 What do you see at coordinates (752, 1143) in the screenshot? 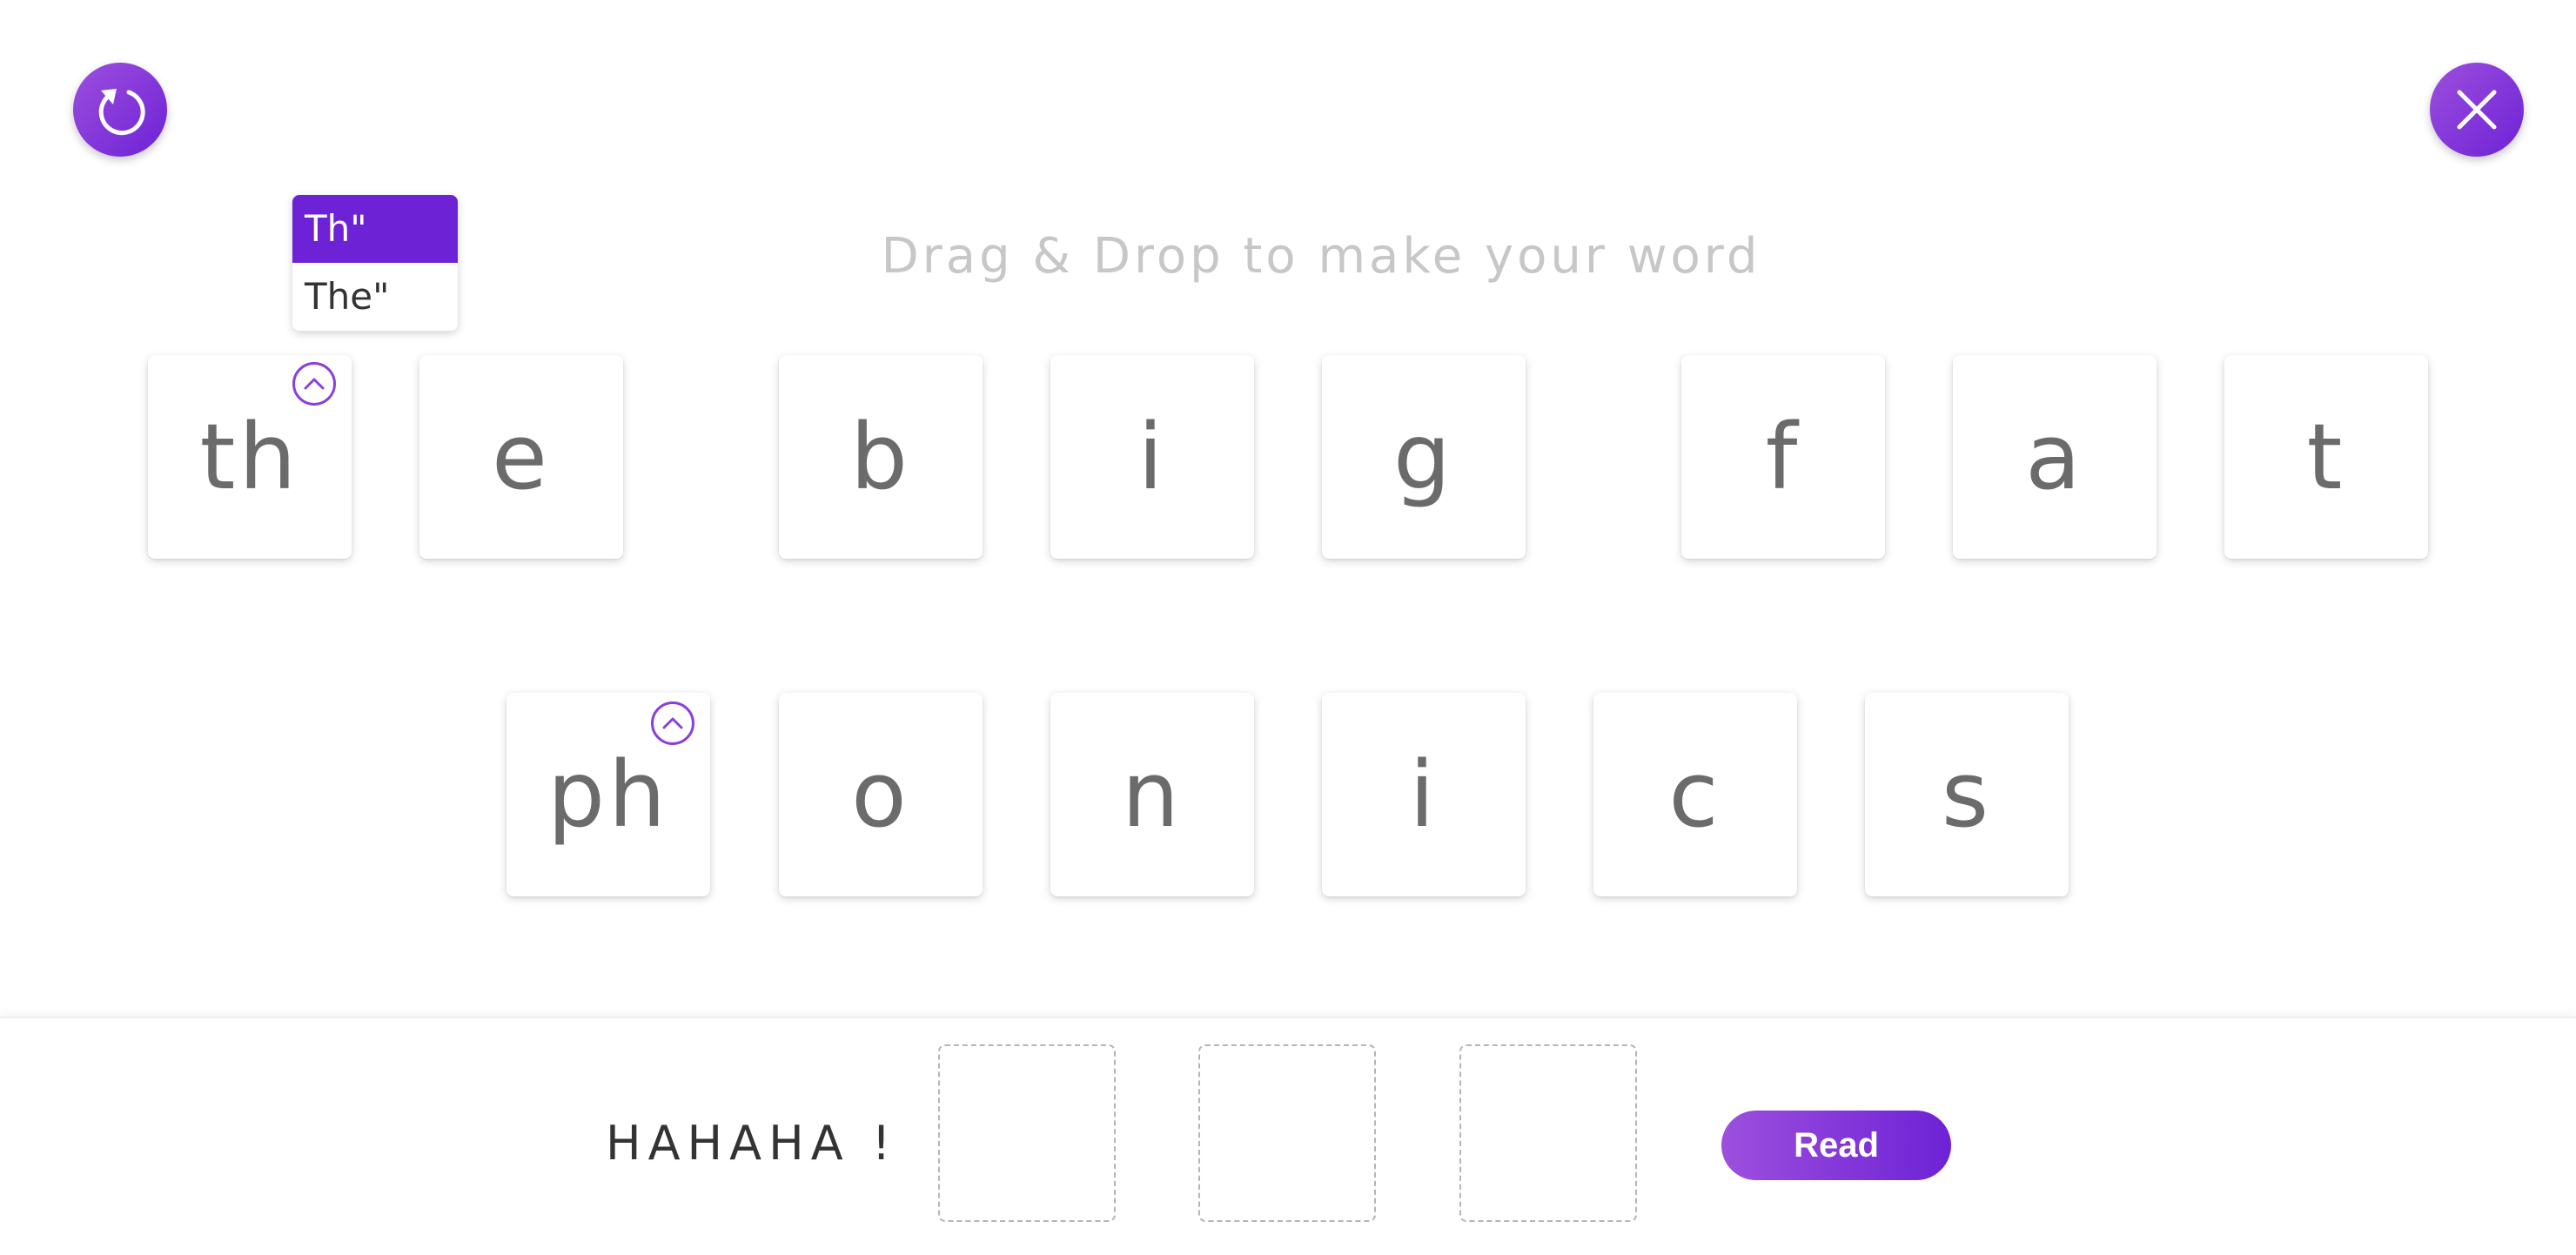
I see `feedback-text: HAHAHA !` at bounding box center [752, 1143].